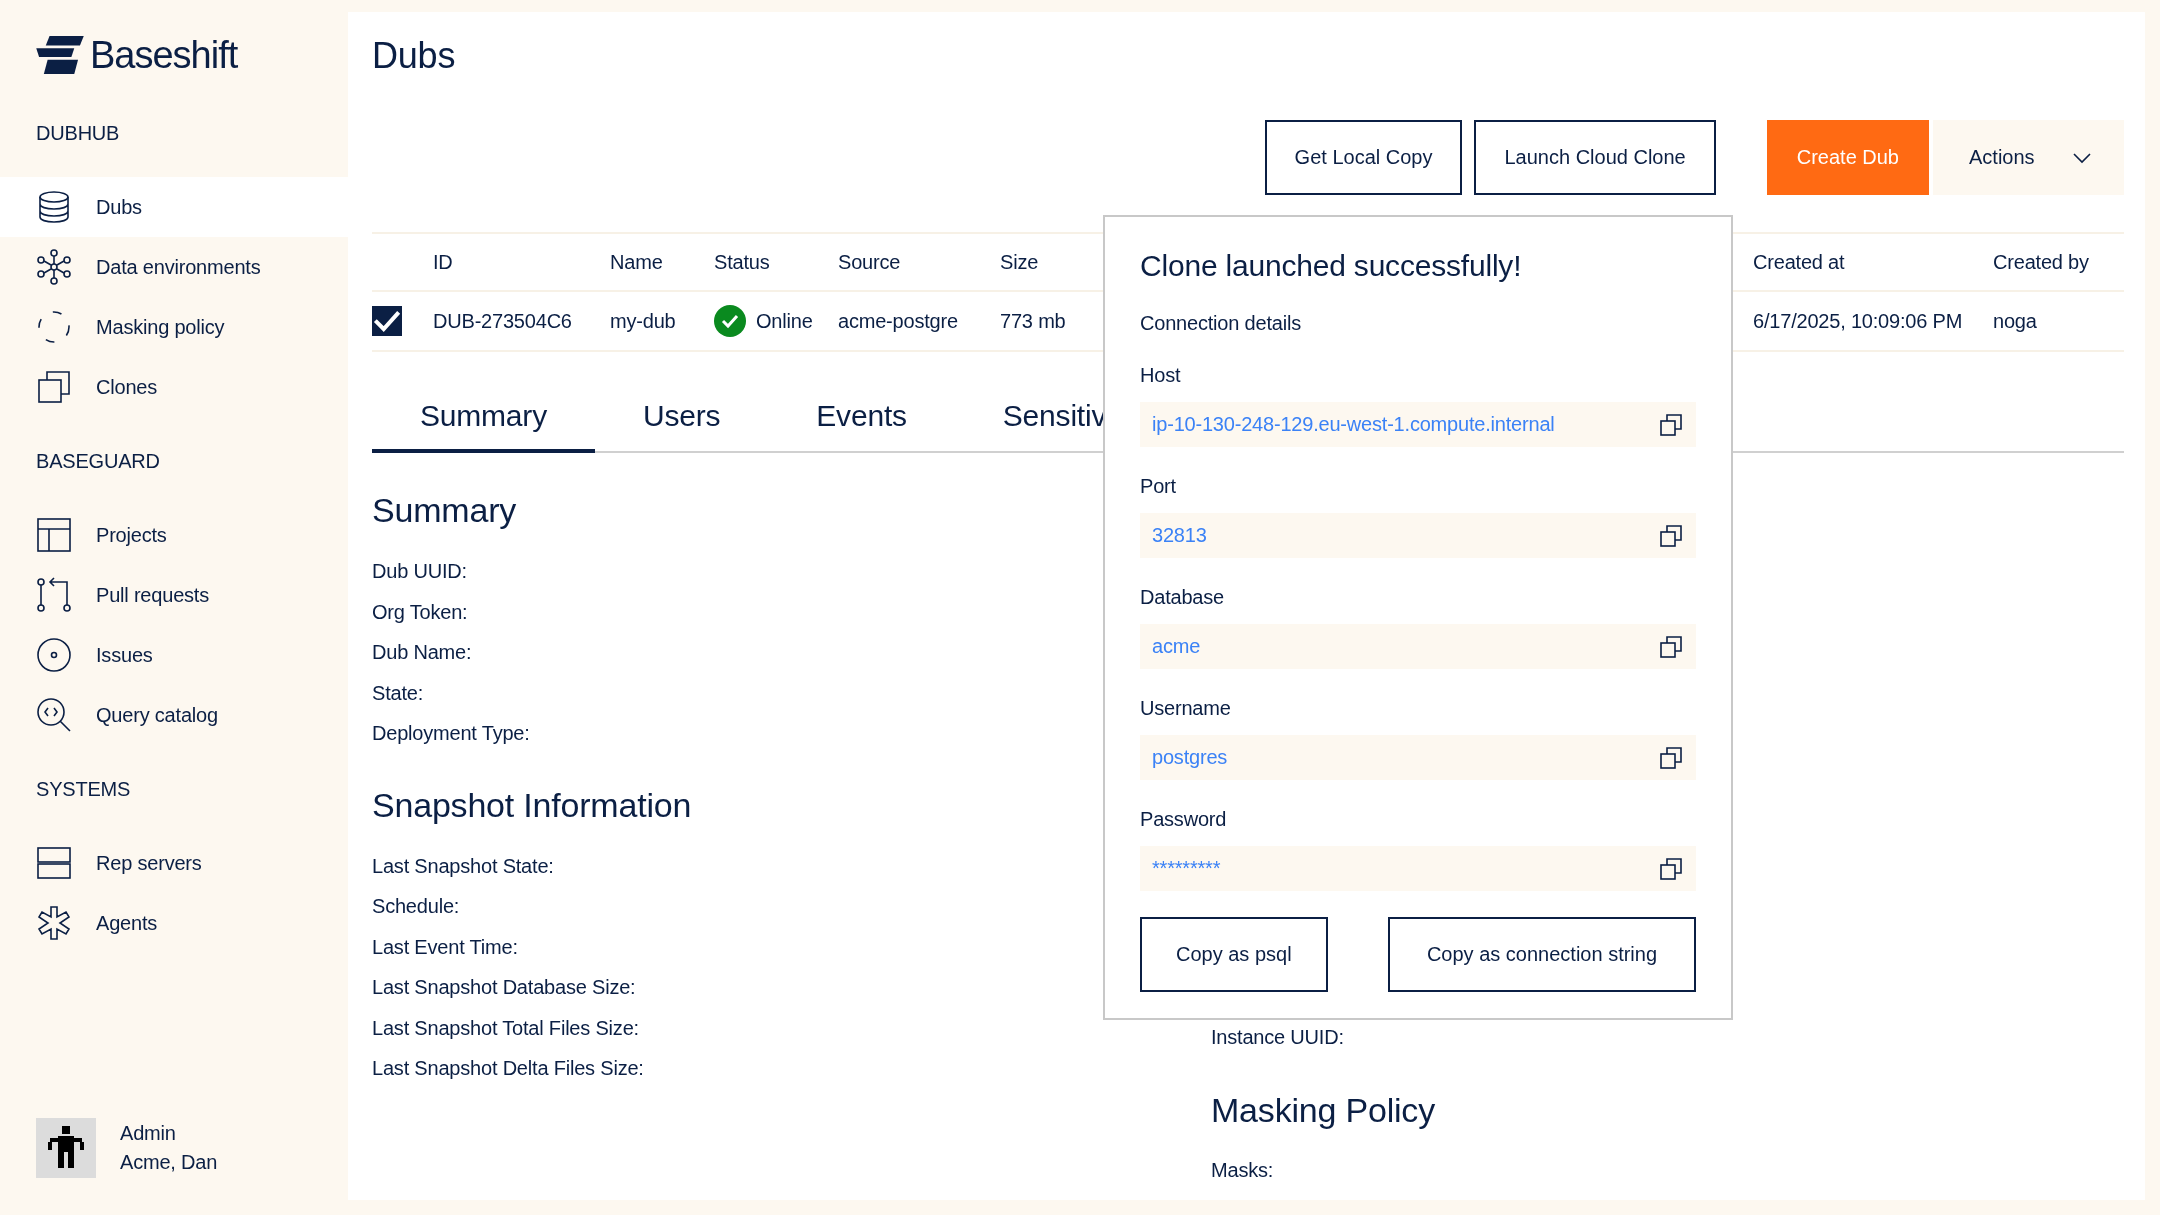 Image resolution: width=2160 pixels, height=1215 pixels. Describe the element at coordinates (505, 1028) in the screenshot. I see `field-label: Last Snapshot Total Files Size:` at that location.